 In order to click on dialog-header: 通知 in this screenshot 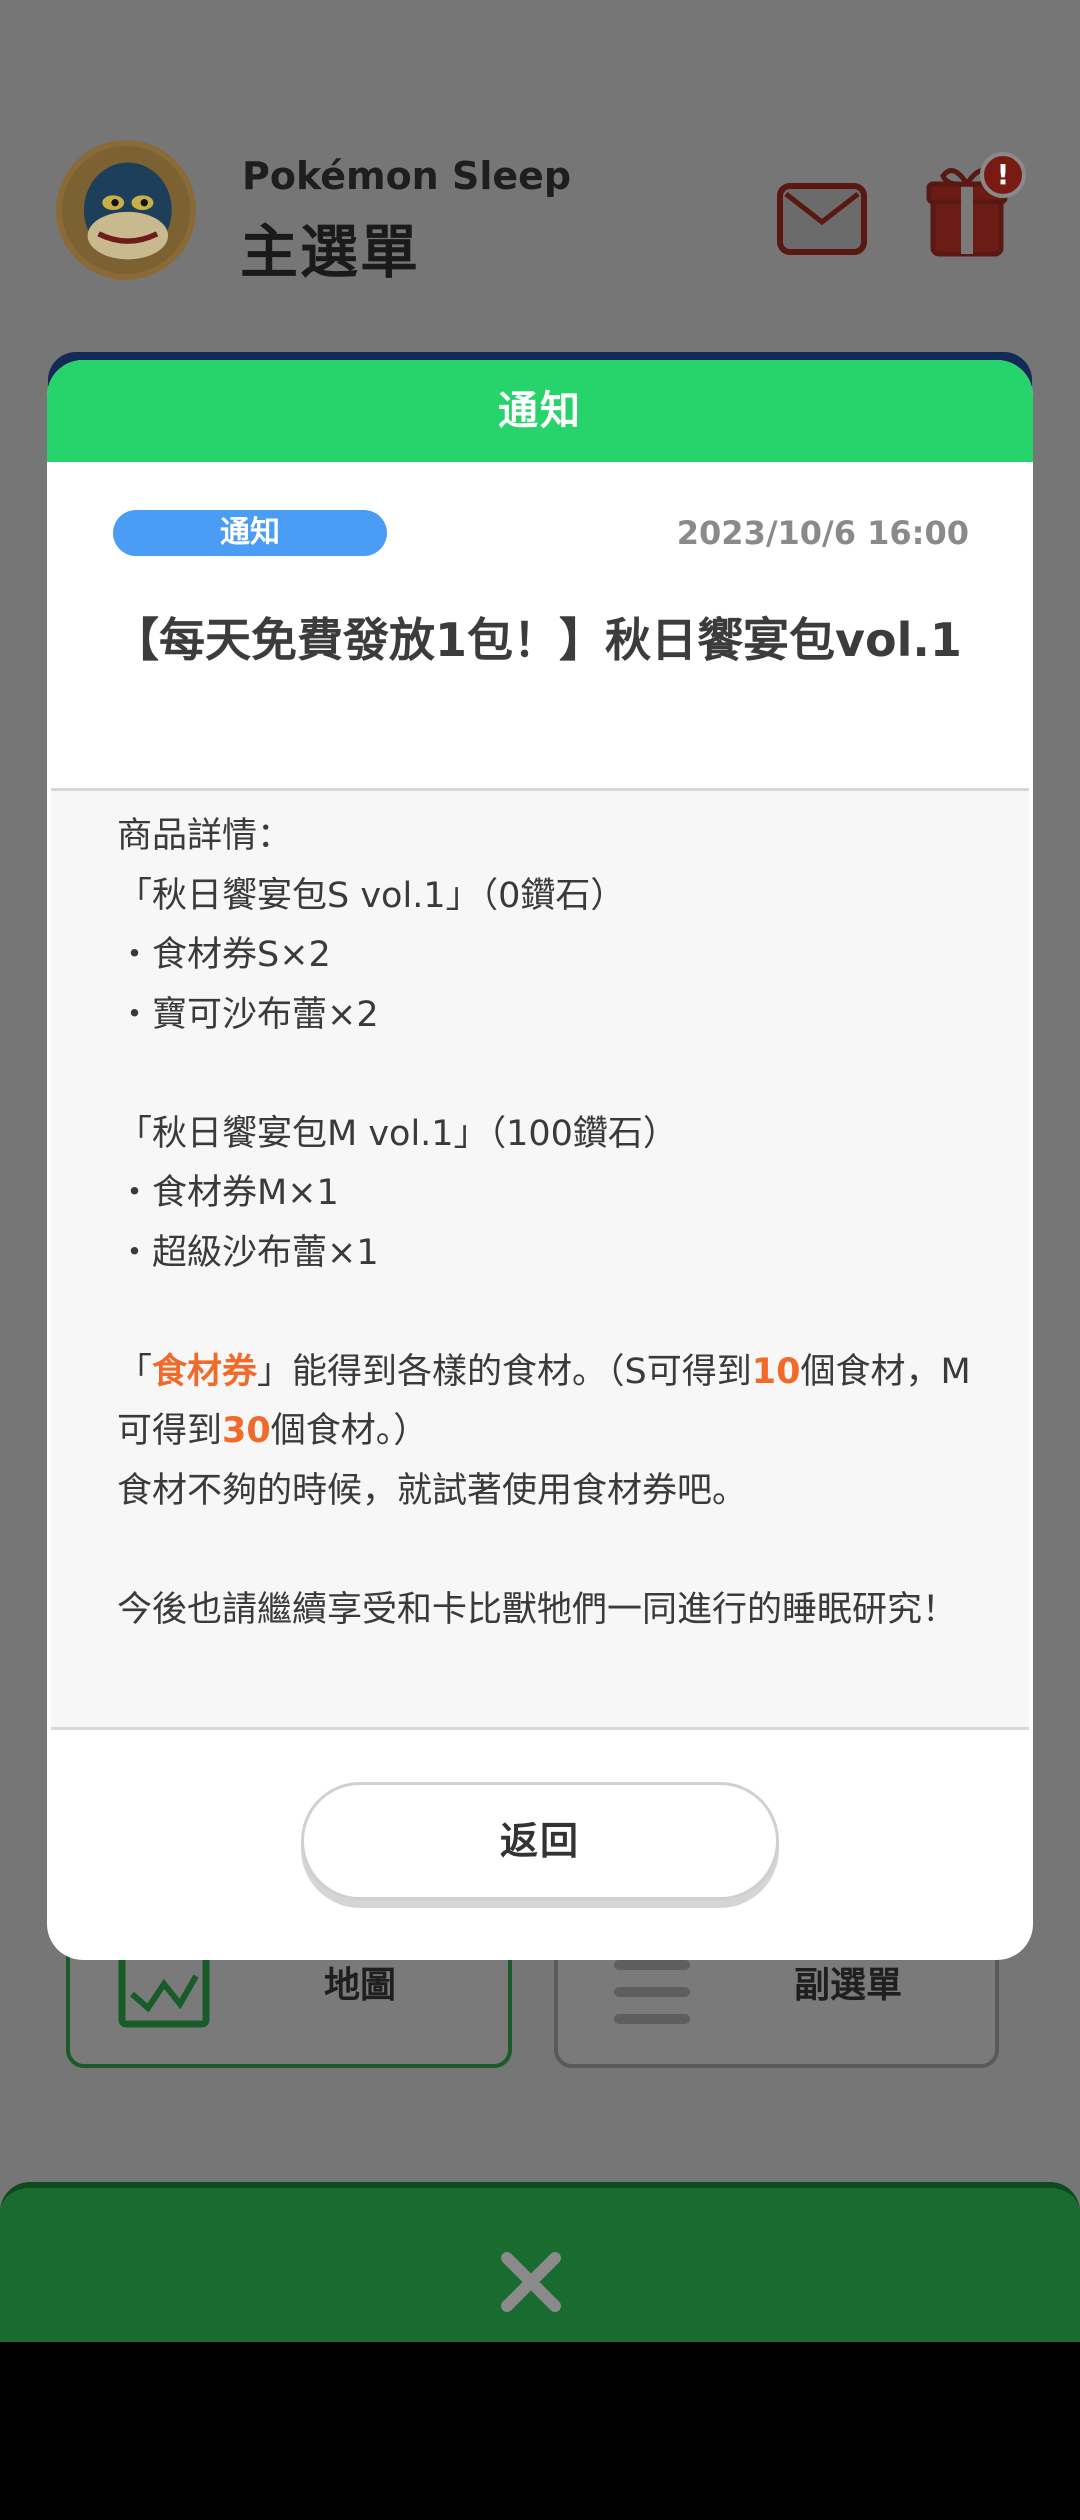, I will do `click(540, 411)`.